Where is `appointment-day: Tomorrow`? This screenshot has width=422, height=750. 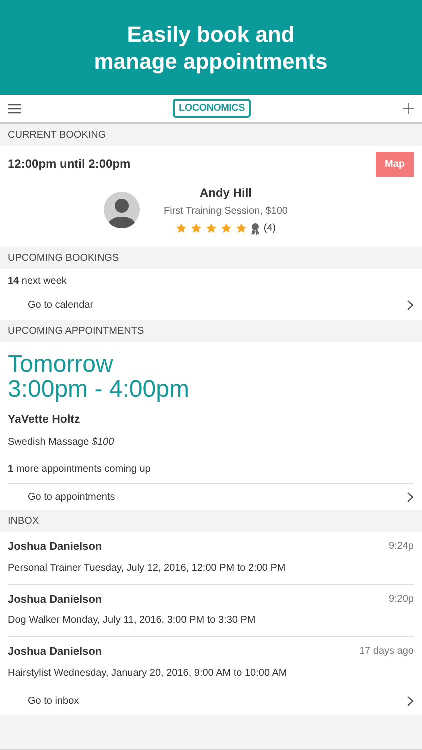
appointment-day: Tomorrow is located at coordinates (211, 364).